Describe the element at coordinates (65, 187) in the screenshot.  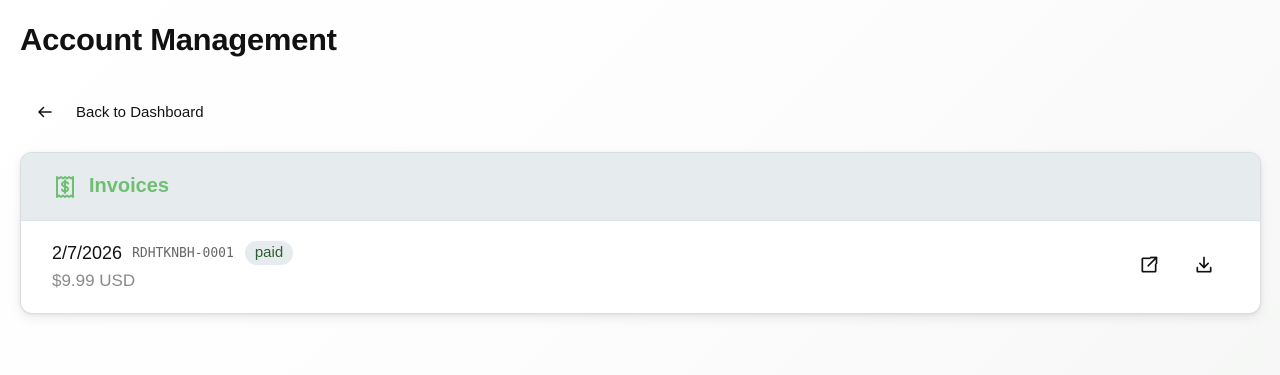
I see `receipt-dollar-icon` at that location.